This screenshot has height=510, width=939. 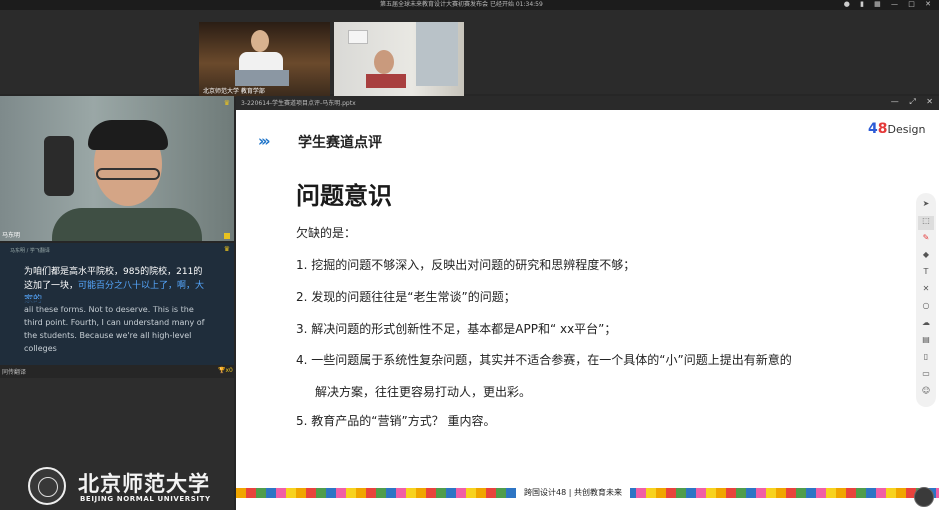 What do you see at coordinates (926, 223) in the screenshot?
I see `select-icon: ⬚` at bounding box center [926, 223].